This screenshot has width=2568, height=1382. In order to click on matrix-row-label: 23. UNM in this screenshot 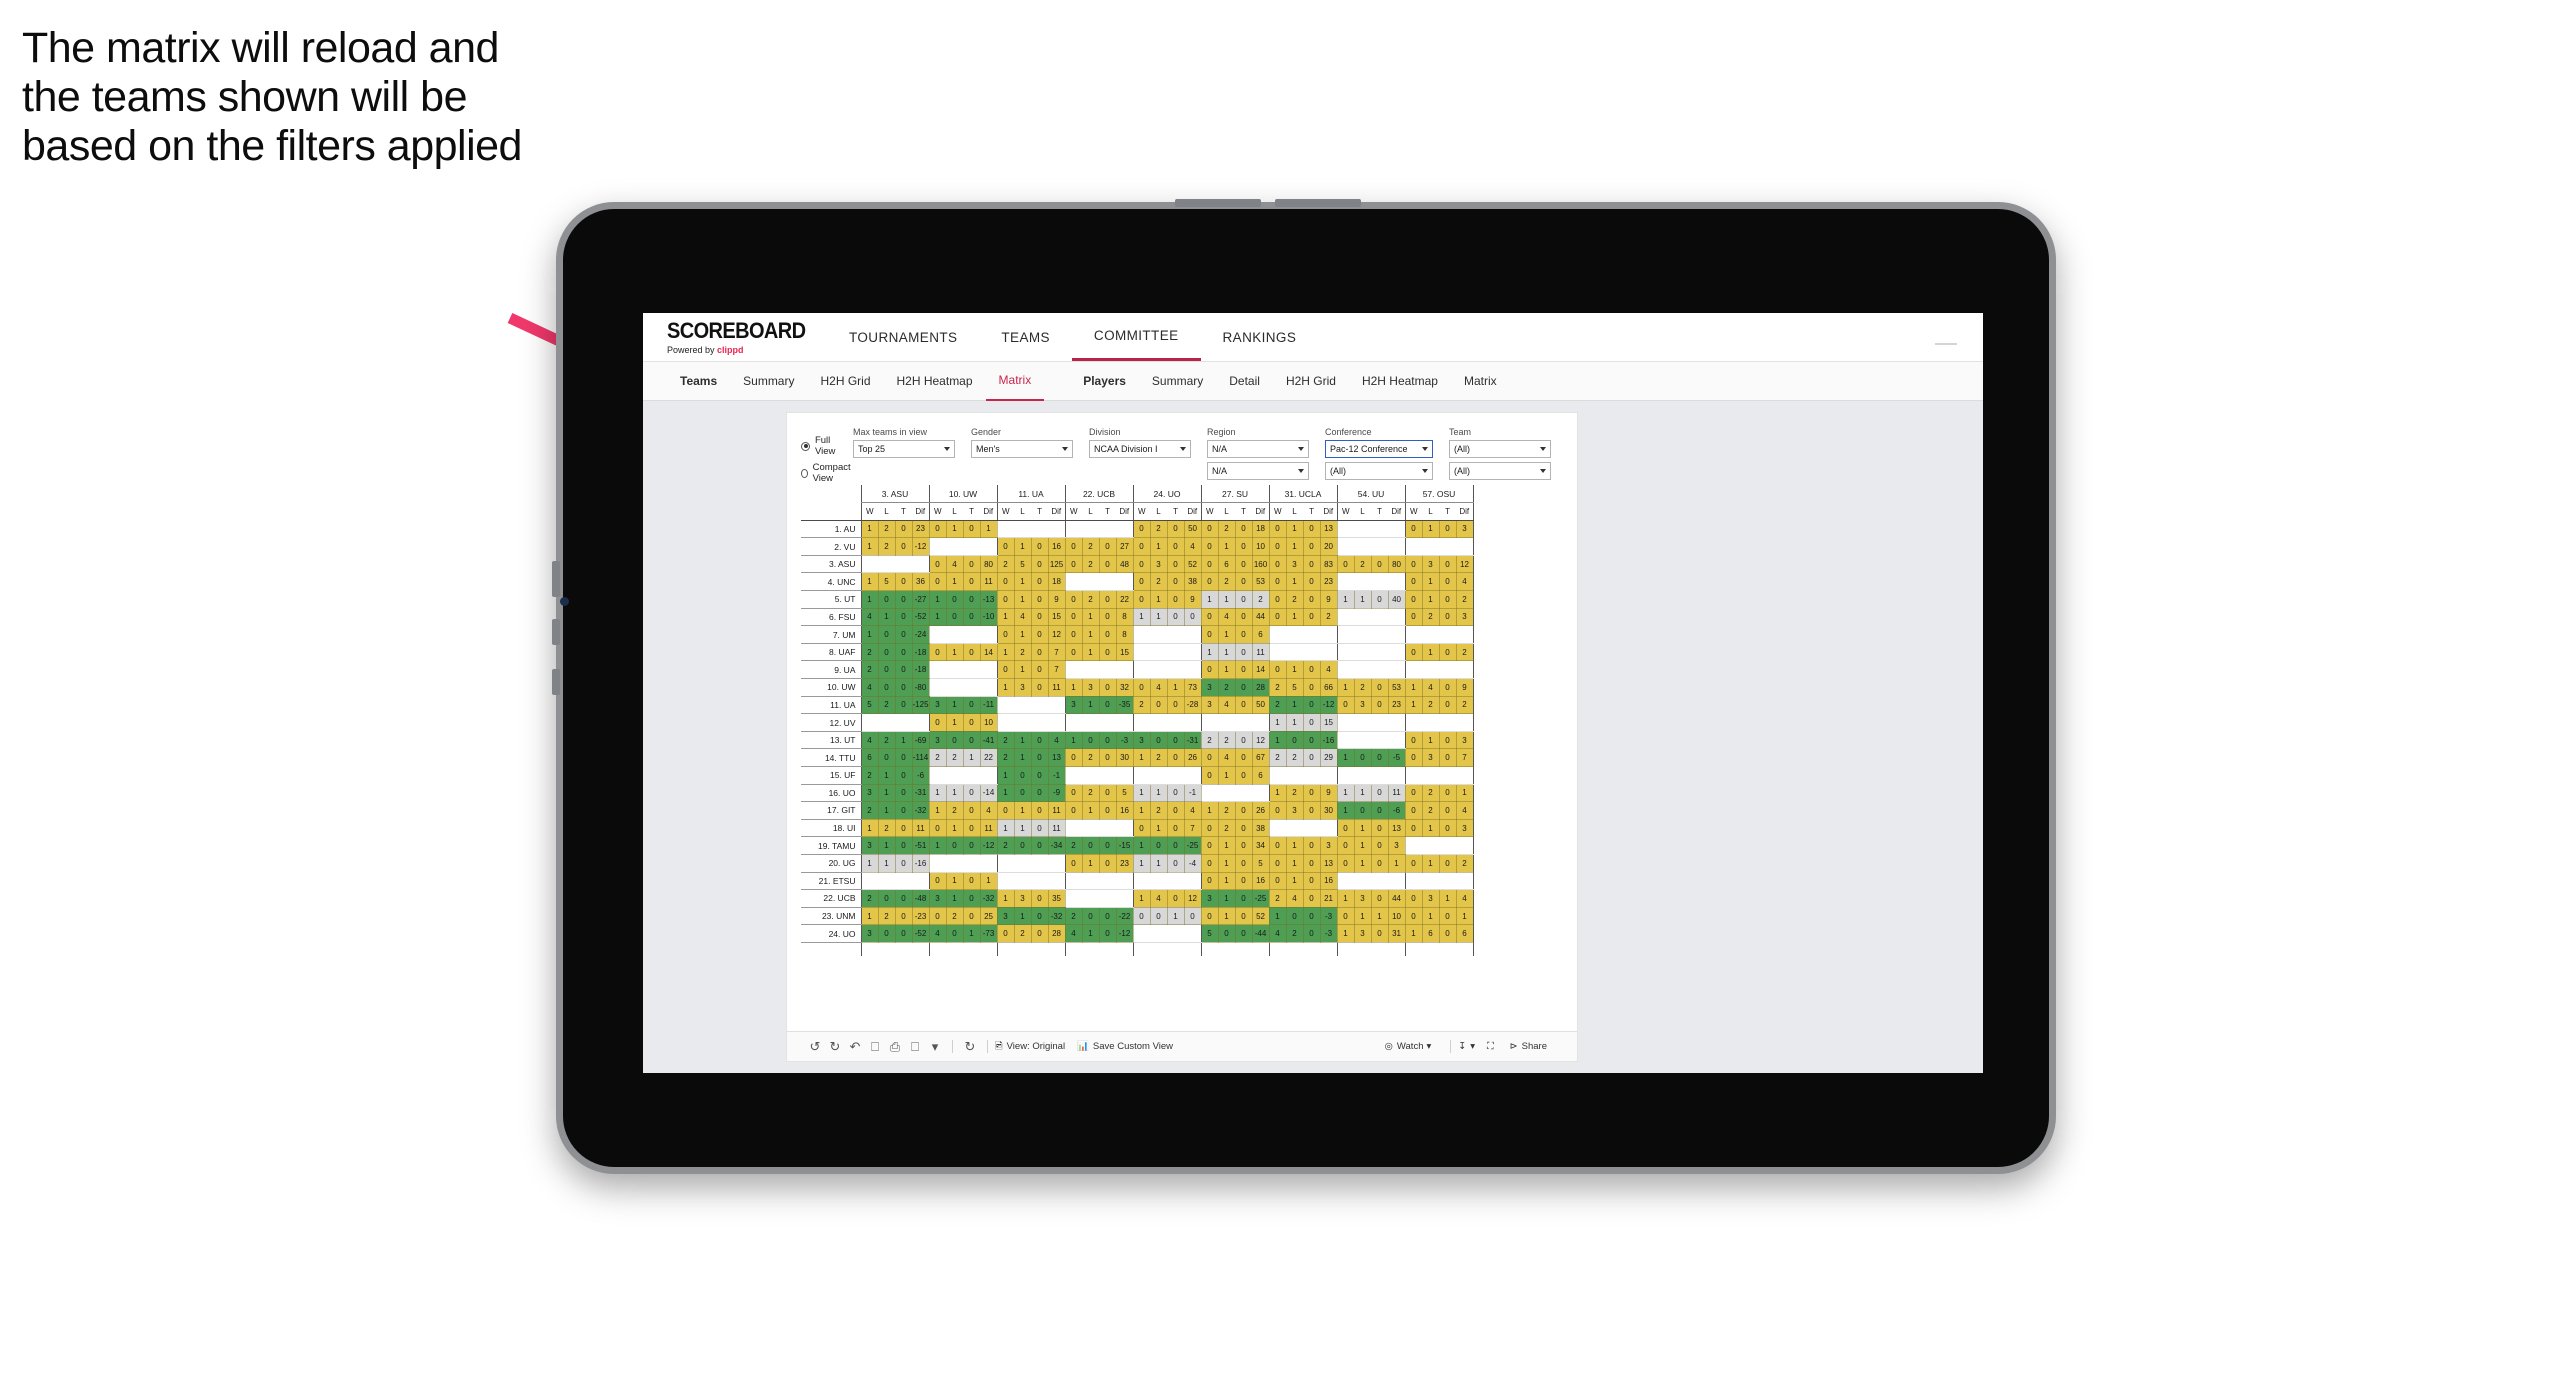, I will do `click(831, 916)`.